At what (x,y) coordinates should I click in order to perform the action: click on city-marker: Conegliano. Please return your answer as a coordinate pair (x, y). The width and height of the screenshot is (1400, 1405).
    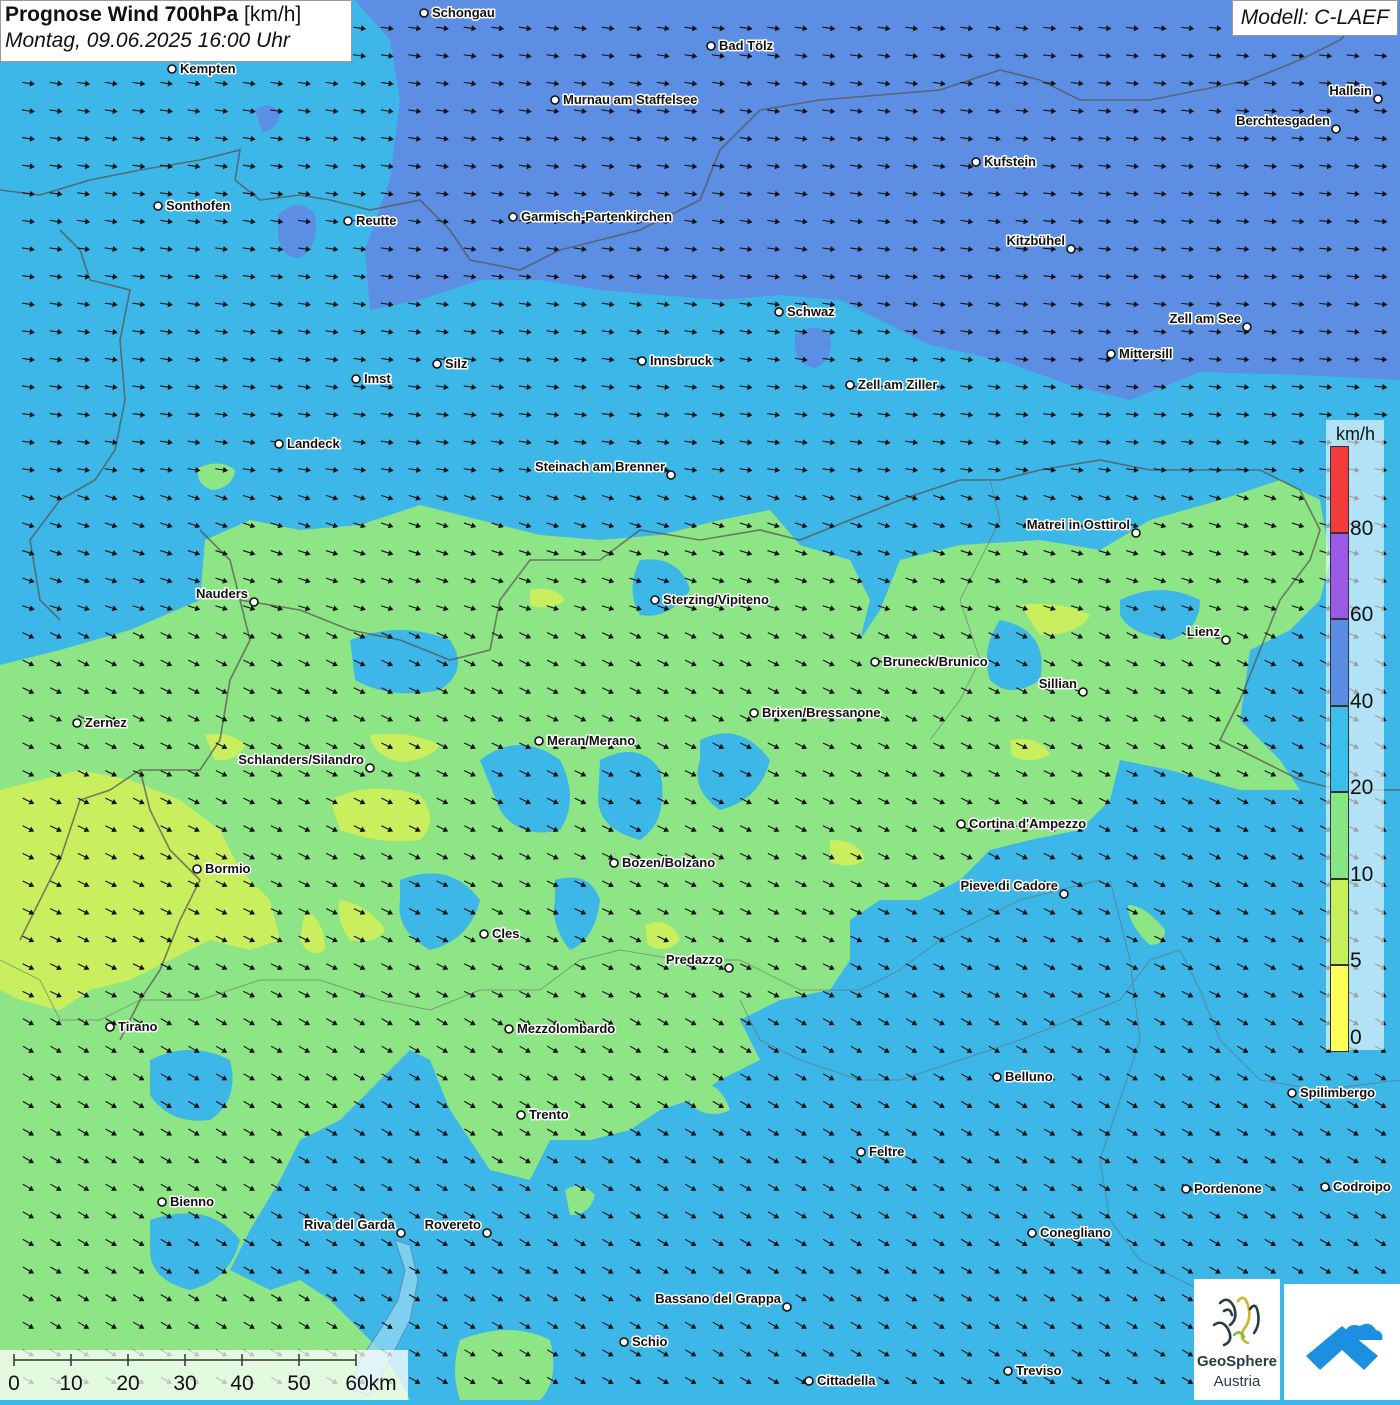
    Looking at the image, I should click on (1069, 1232).